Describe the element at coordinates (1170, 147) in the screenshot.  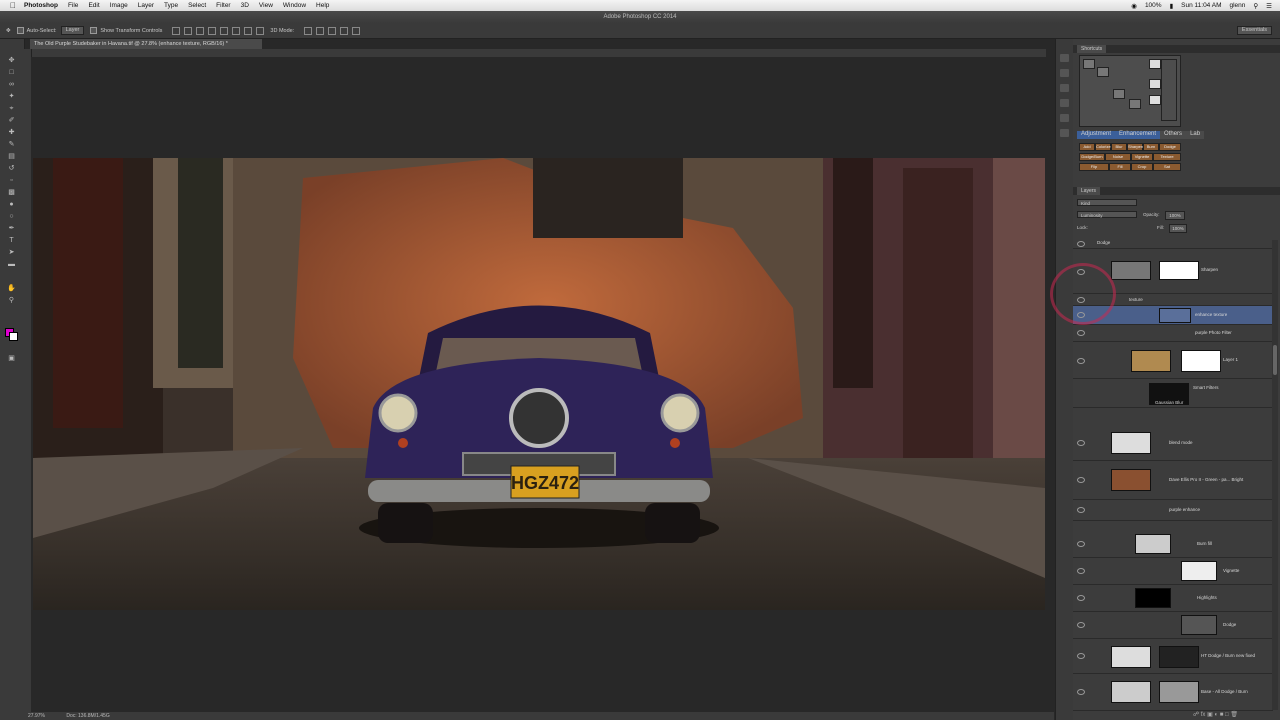
I see `shortcut-button: Dodge` at that location.